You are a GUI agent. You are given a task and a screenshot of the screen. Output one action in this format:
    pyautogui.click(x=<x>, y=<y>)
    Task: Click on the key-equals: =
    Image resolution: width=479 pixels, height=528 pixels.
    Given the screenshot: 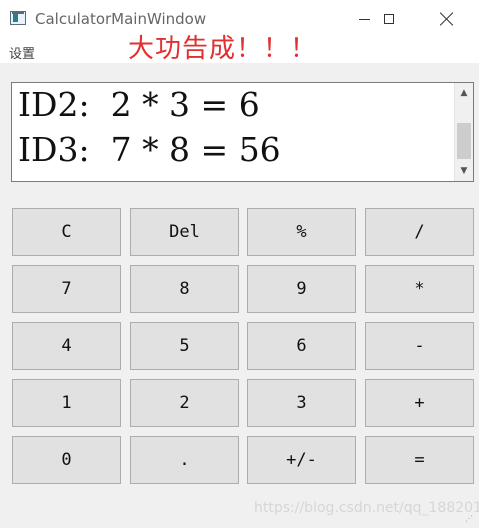 What is the action you would take?
    pyautogui.click(x=419, y=460)
    